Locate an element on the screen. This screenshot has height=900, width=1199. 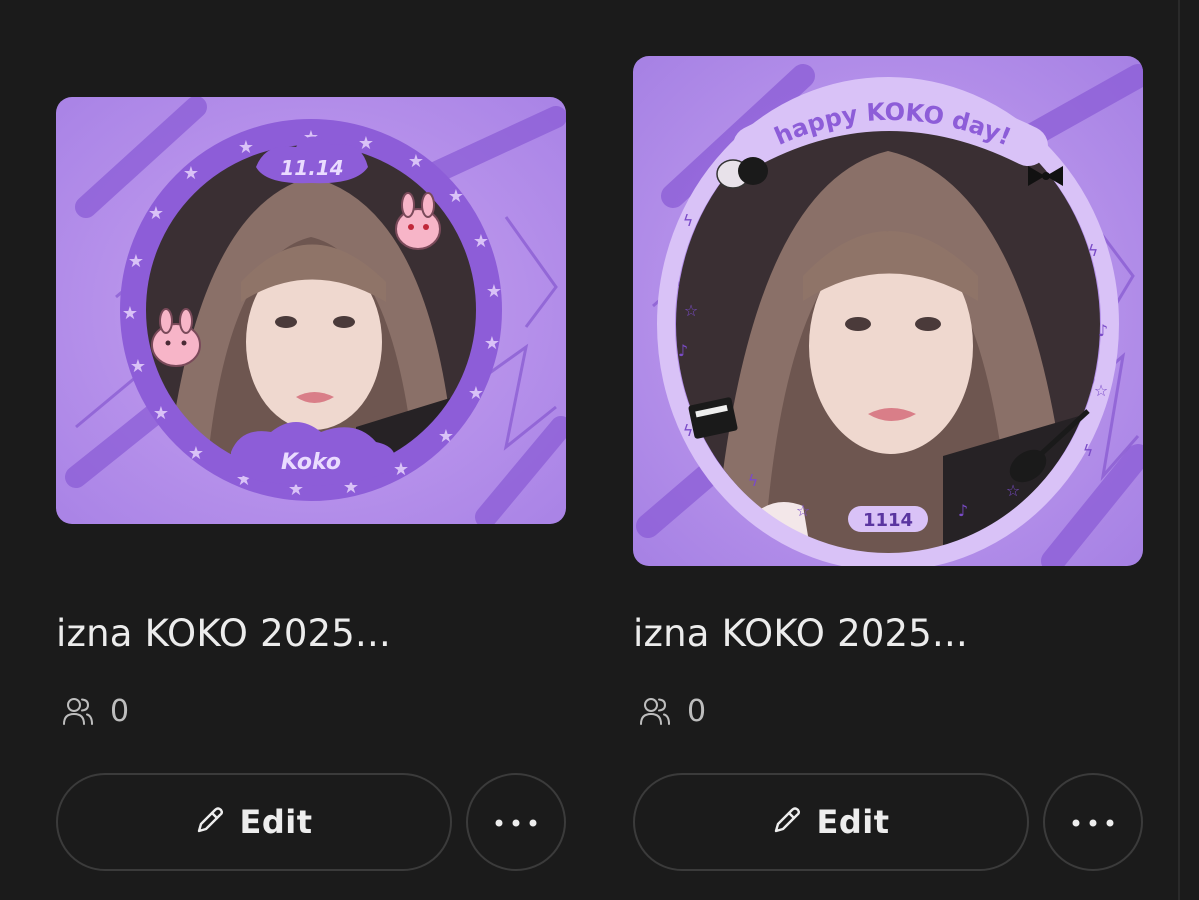
frame-date-text: 1114 is located at coordinates (888, 520).